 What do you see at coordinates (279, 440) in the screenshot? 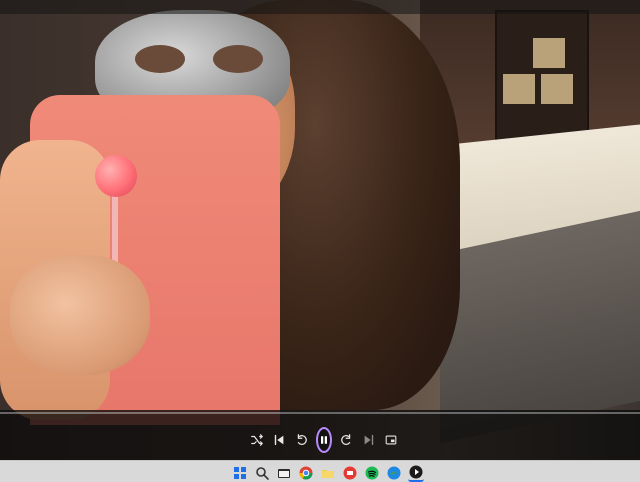
I see `previous-icon` at bounding box center [279, 440].